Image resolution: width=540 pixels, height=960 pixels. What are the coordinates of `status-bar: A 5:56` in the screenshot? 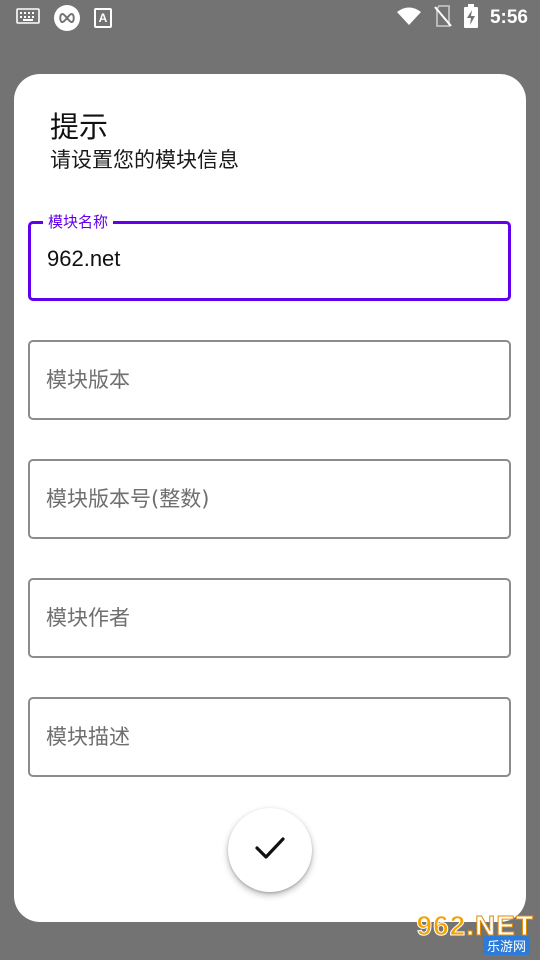 It's located at (270, 18).